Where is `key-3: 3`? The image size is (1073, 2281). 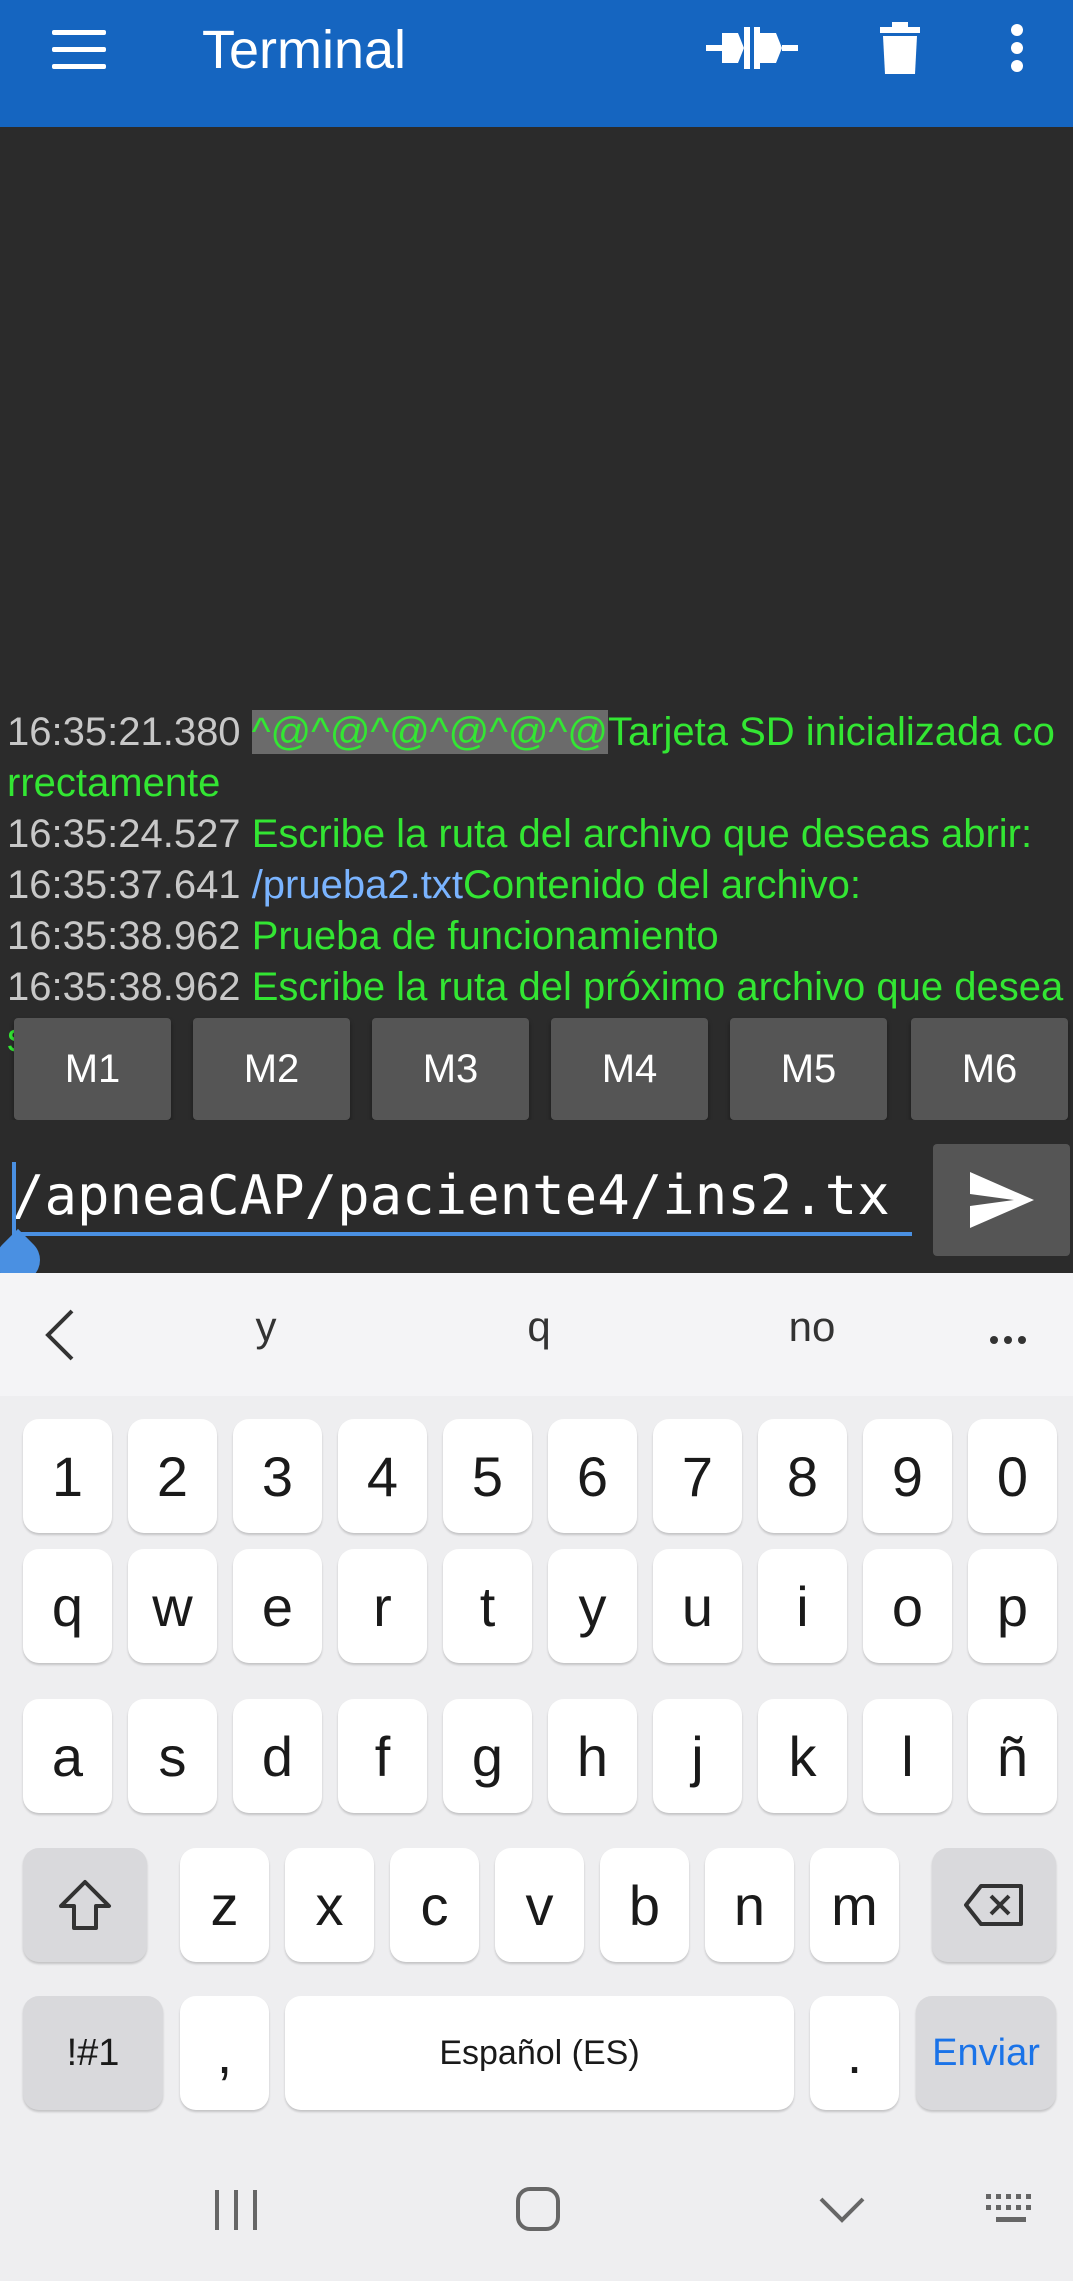 key-3: 3 is located at coordinates (277, 1476).